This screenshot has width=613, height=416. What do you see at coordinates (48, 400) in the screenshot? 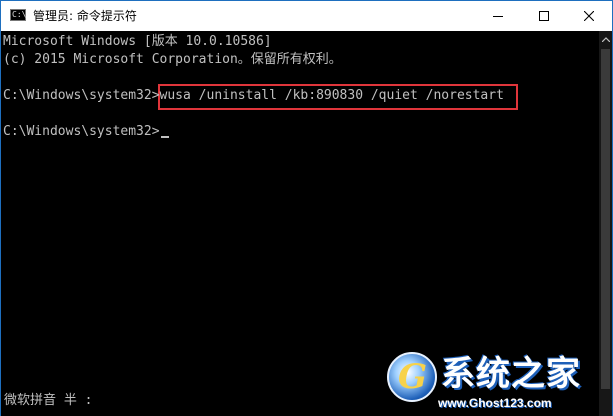
I see `ime-status-bar: 微软拼音 半 :` at bounding box center [48, 400].